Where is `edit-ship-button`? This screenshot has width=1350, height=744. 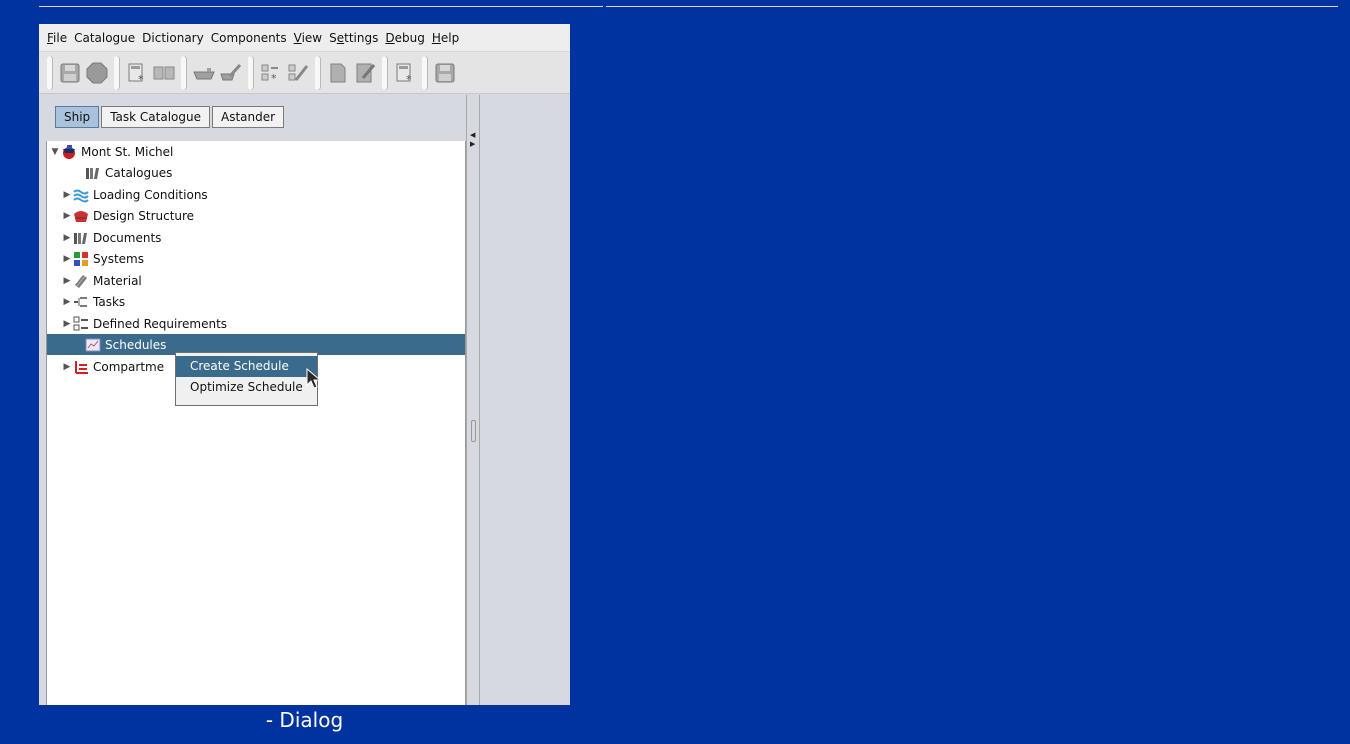 edit-ship-button is located at coordinates (231, 73).